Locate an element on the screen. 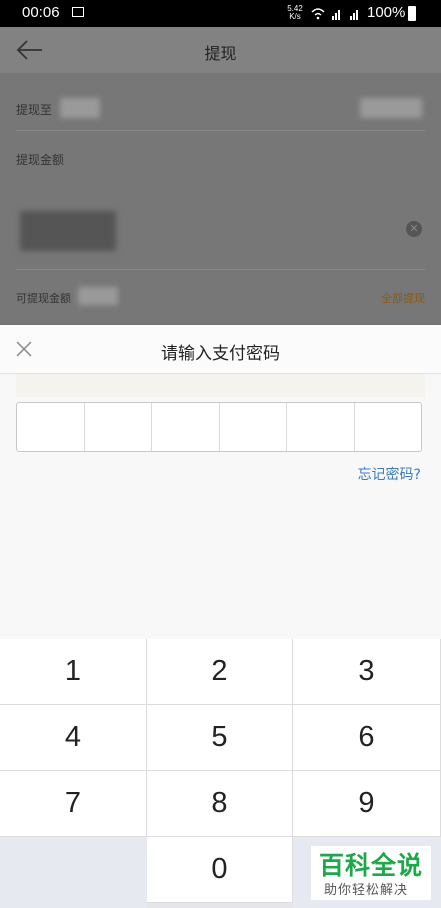  withdraw-to-row: 提现至 is located at coordinates (220, 108).